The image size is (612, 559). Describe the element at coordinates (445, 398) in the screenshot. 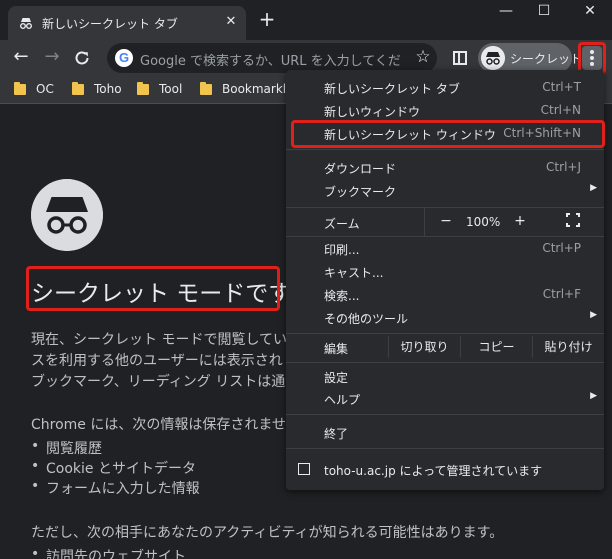

I see `menu-item-help: ヘルプ ▶` at that location.